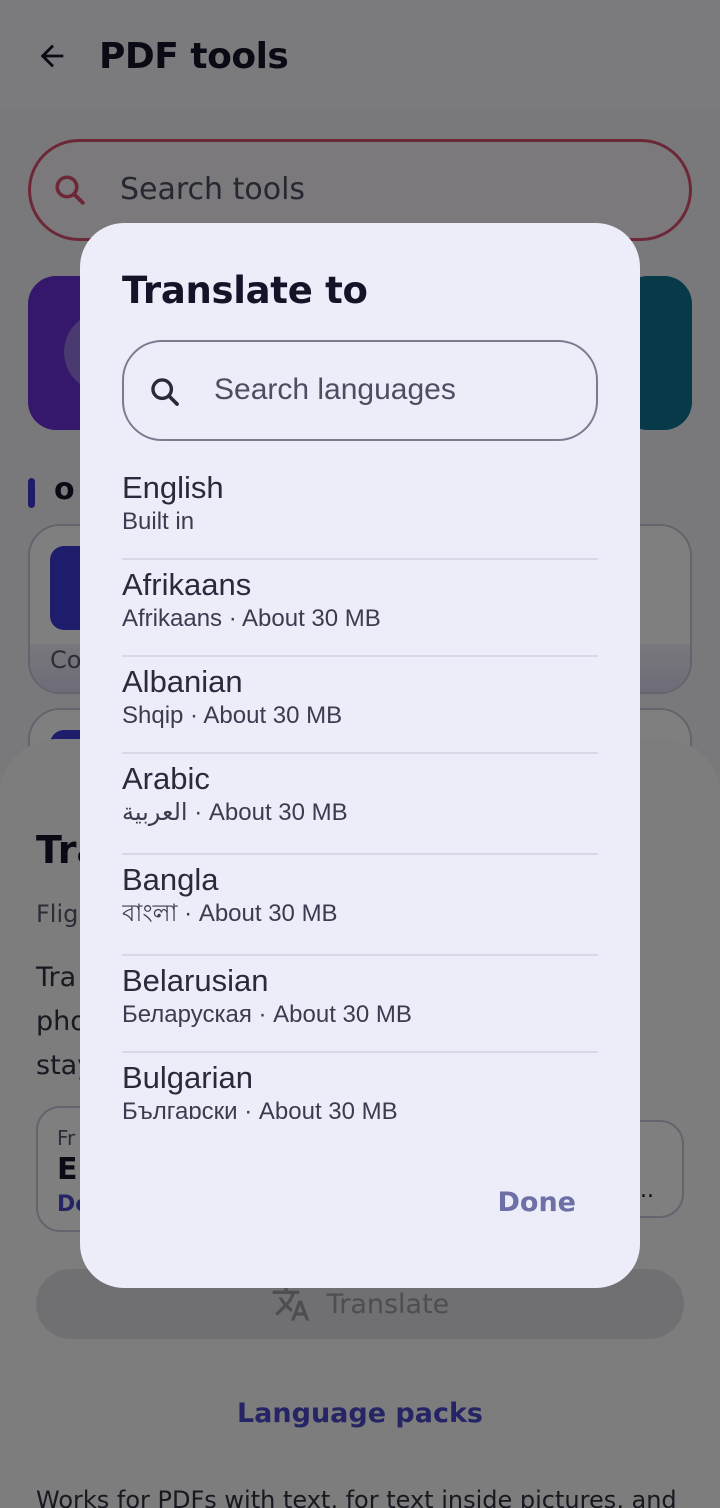 This screenshot has width=720, height=1508. What do you see at coordinates (195, 980) in the screenshot?
I see `language-name: Belarusian` at bounding box center [195, 980].